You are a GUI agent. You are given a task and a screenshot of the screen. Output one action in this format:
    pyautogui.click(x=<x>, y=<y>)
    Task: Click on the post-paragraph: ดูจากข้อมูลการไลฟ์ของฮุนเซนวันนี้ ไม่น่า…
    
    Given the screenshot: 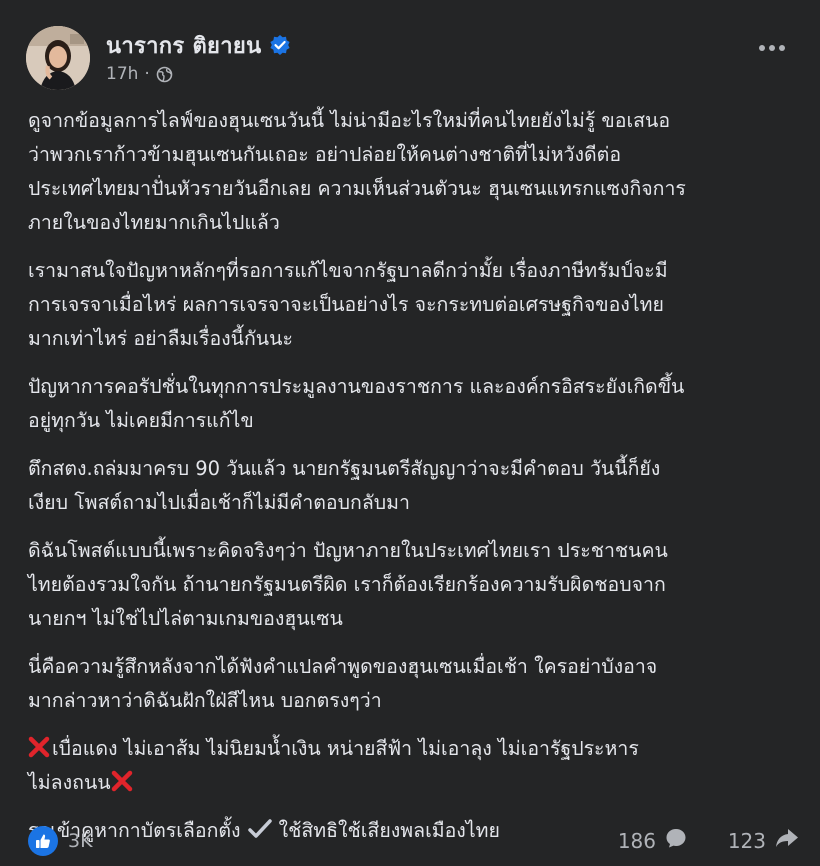 What is the action you would take?
    pyautogui.click(x=357, y=171)
    